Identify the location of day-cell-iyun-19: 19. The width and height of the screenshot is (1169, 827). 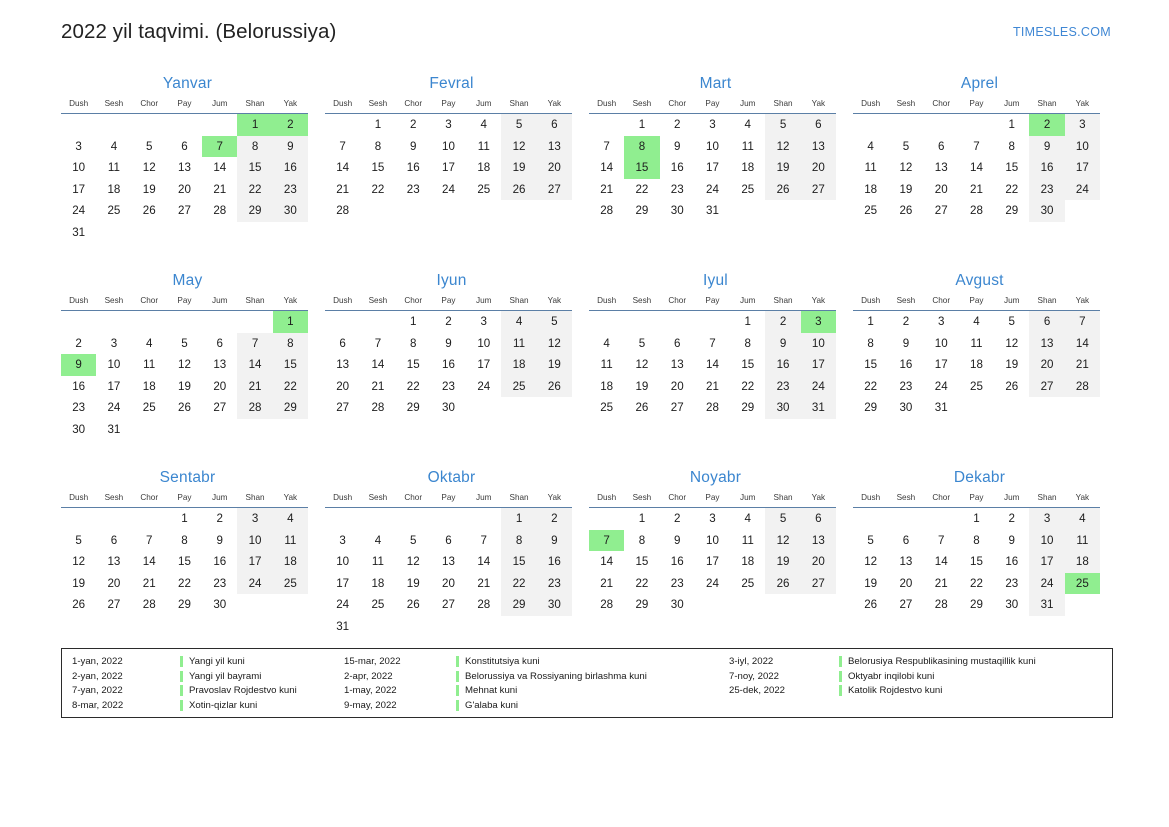
(554, 365).